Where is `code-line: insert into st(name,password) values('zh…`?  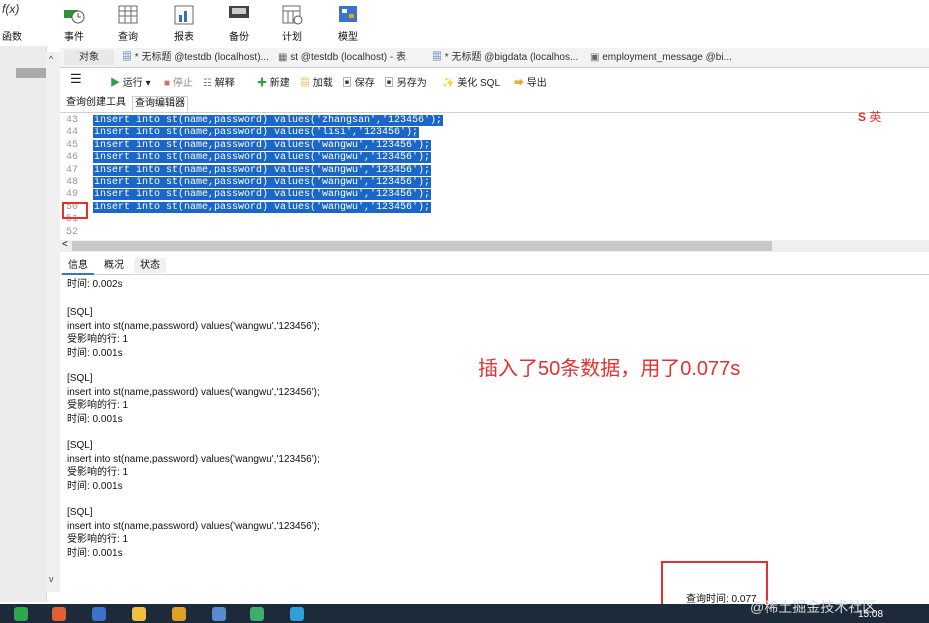 code-line: insert into st(name,password) values('zh… is located at coordinates (268, 120).